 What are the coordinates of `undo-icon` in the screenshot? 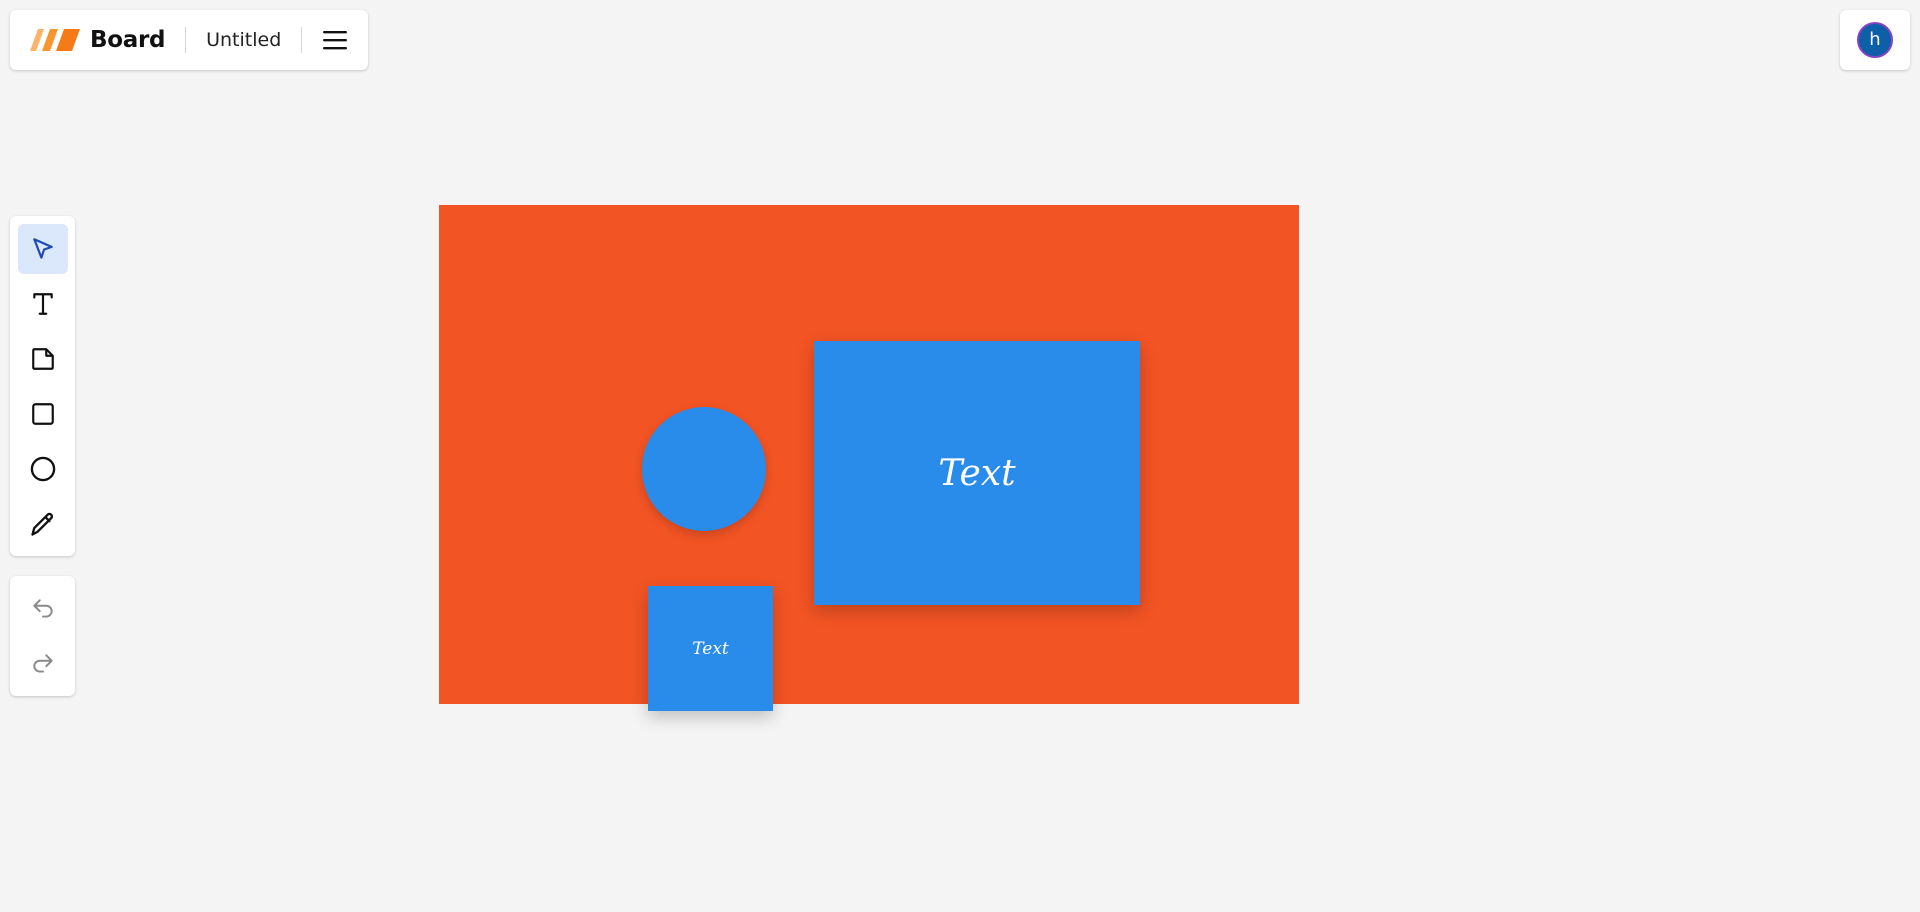 It's located at (42, 608).